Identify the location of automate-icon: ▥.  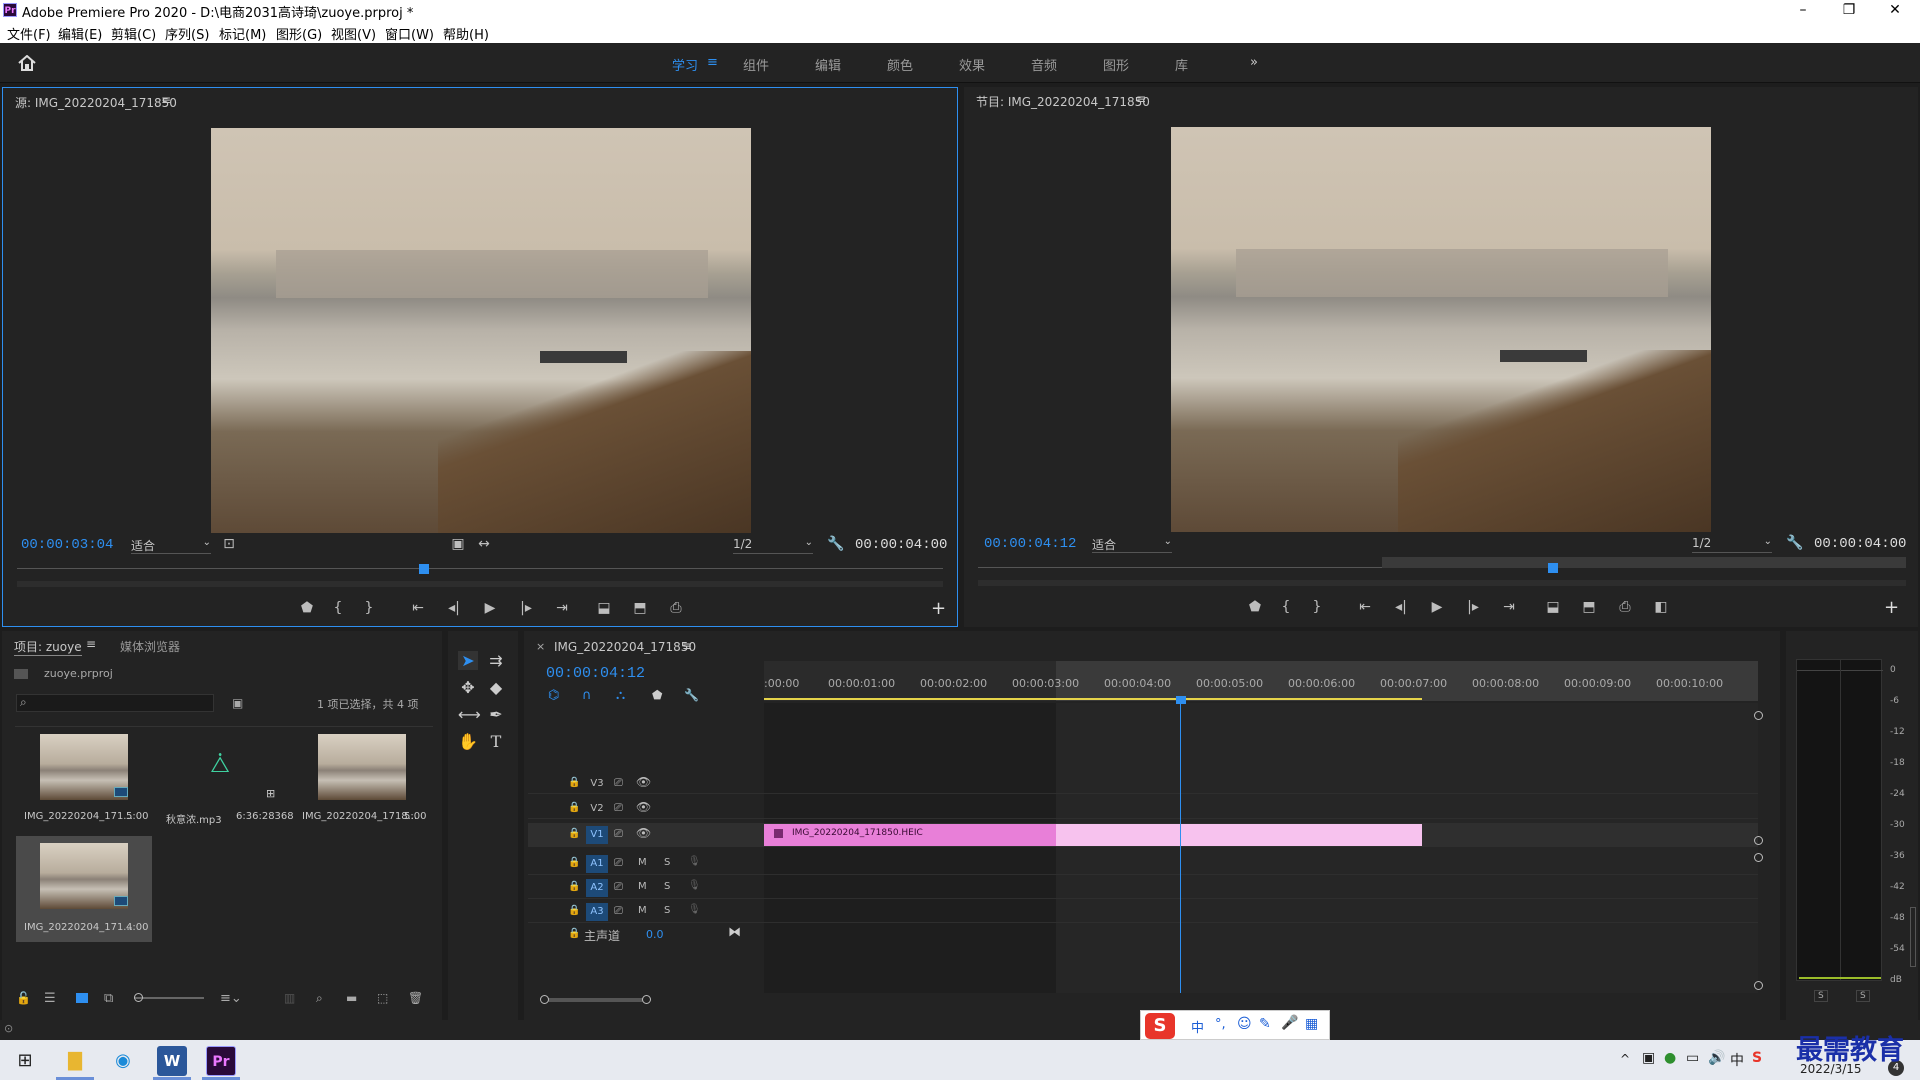
(289, 998).